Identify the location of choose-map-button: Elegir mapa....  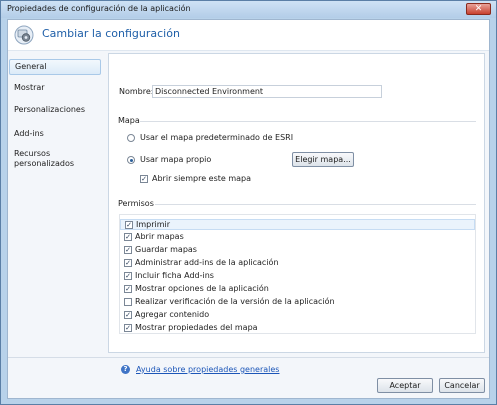
(323, 159).